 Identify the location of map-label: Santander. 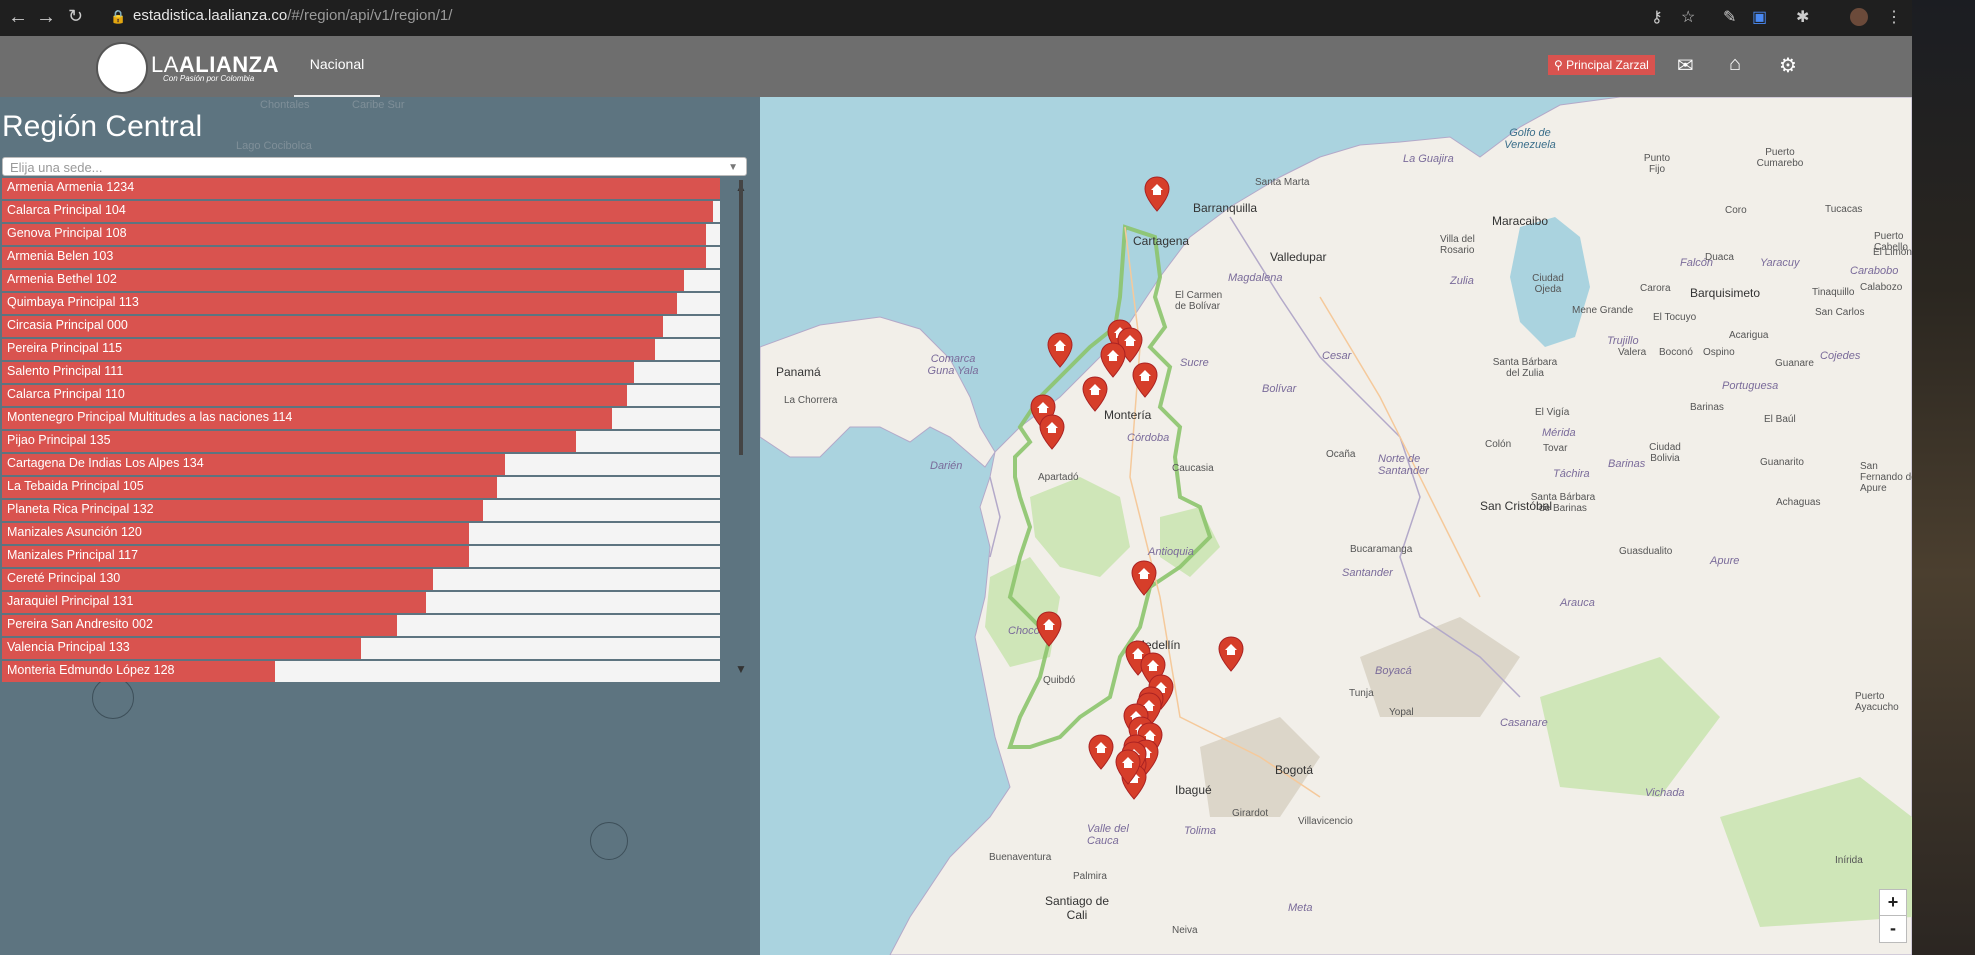
(1367, 573).